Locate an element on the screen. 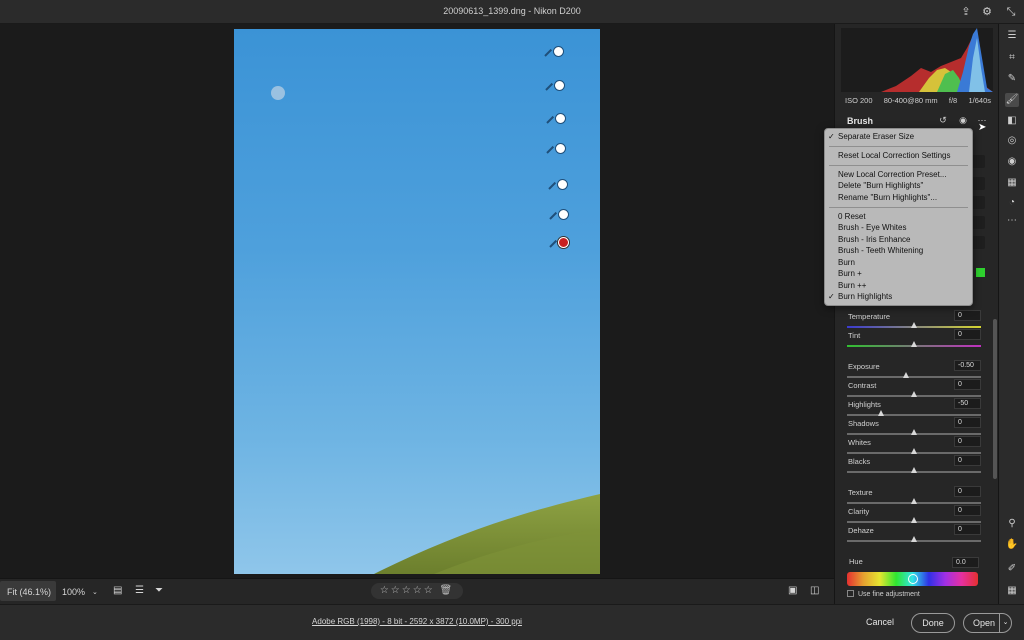 The width and height of the screenshot is (1024, 640). active-brush-pin is located at coordinates (558, 248).